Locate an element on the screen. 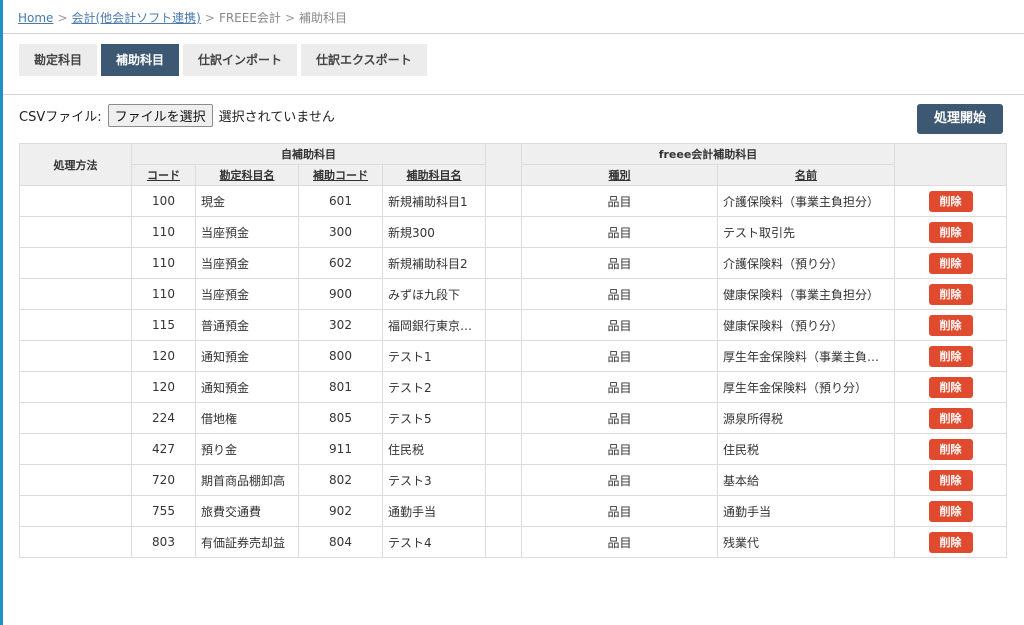 The width and height of the screenshot is (1024, 625). table-row: 110 当座預金 900 みずほ九段下 品目 健康保険料（事業主負担分） 削除 is located at coordinates (513, 294).